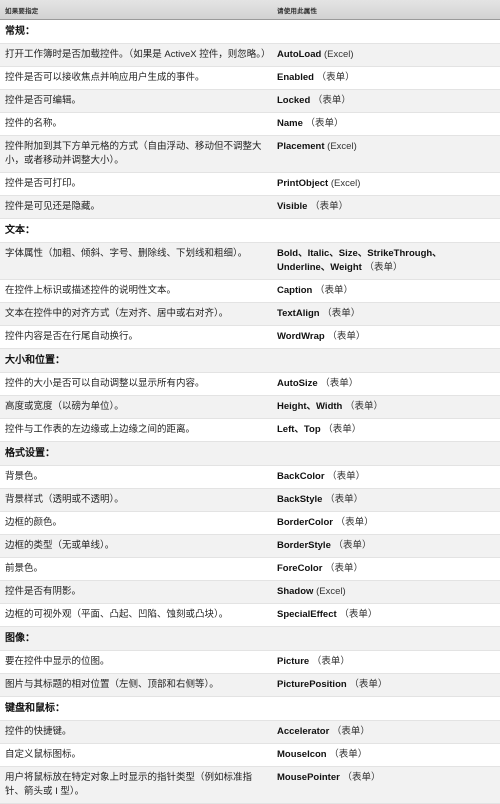 The width and height of the screenshot is (500, 804). Describe the element at coordinates (299, 429) in the screenshot. I see `property-name: Left、Top` at that location.